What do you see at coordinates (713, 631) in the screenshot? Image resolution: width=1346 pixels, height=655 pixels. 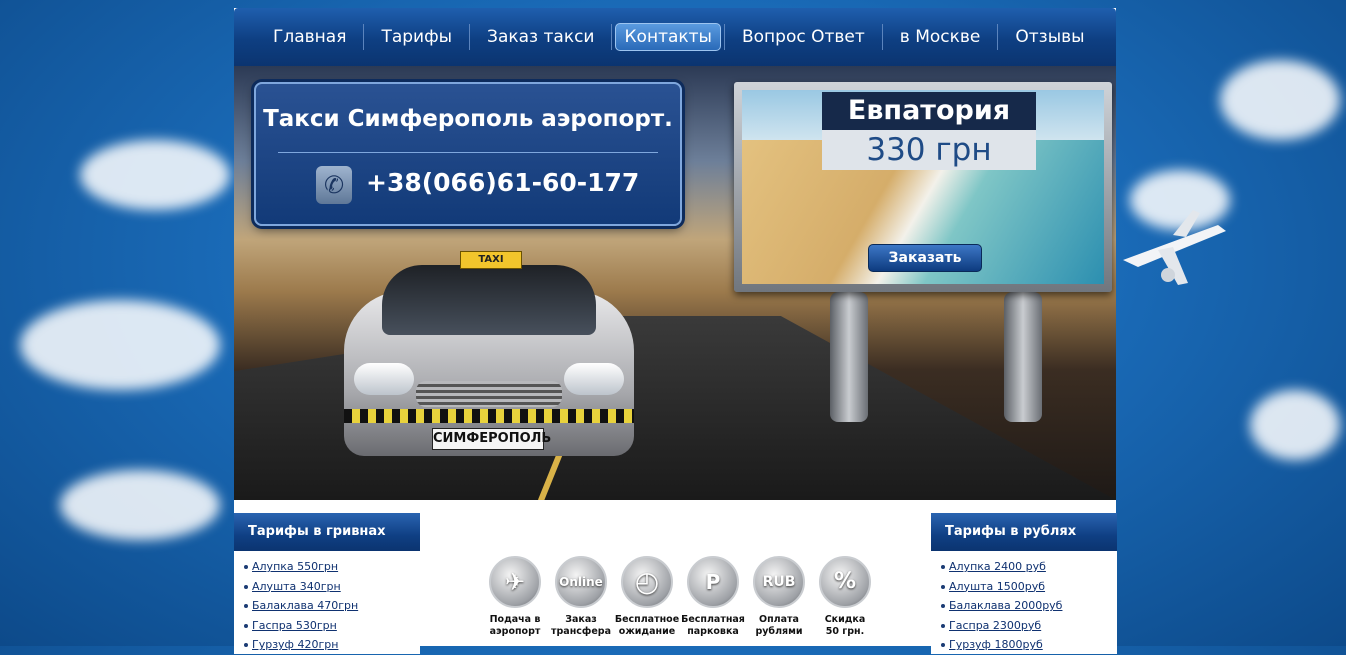 I see `feature-line: парковка` at bounding box center [713, 631].